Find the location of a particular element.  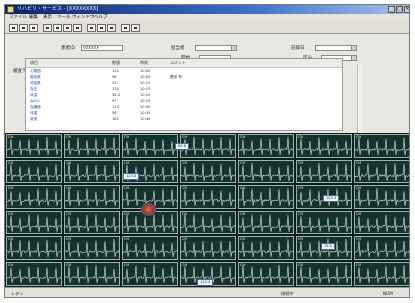

cell: 36.5 is located at coordinates (116, 95).